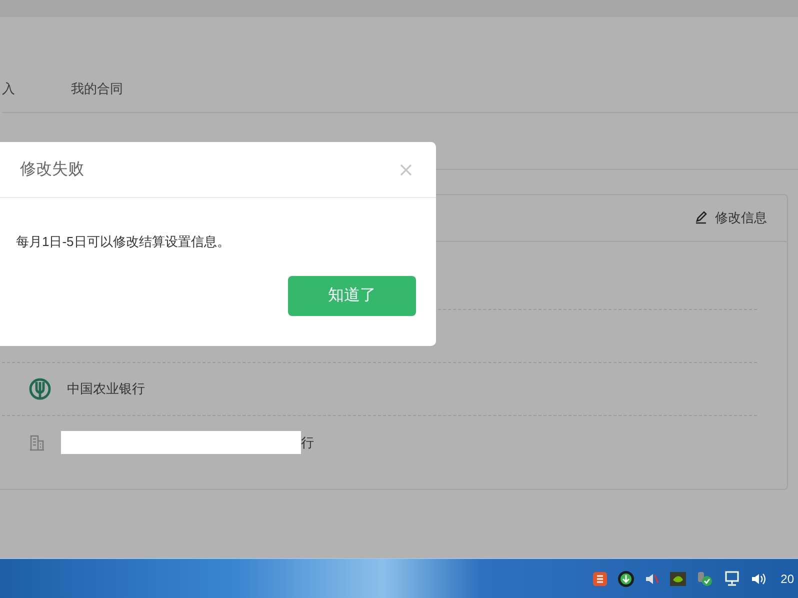 The height and width of the screenshot is (598, 798). What do you see at coordinates (625, 579) in the screenshot?
I see `download-icon` at bounding box center [625, 579].